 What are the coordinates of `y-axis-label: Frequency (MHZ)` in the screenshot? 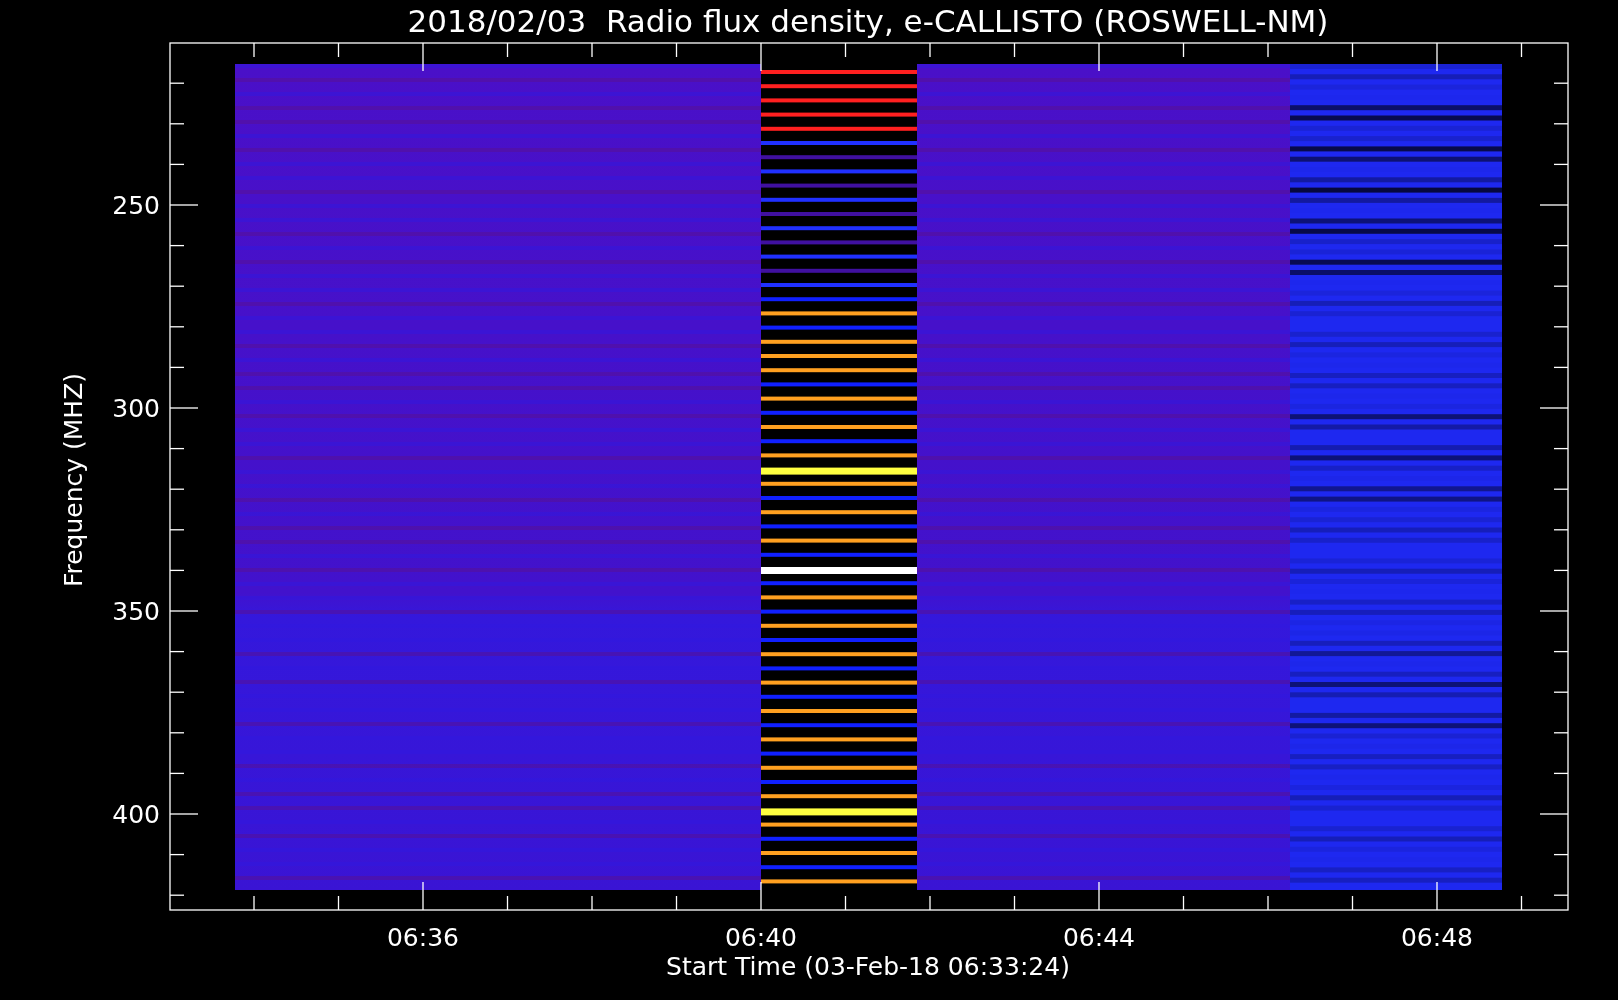 It's located at (73, 480).